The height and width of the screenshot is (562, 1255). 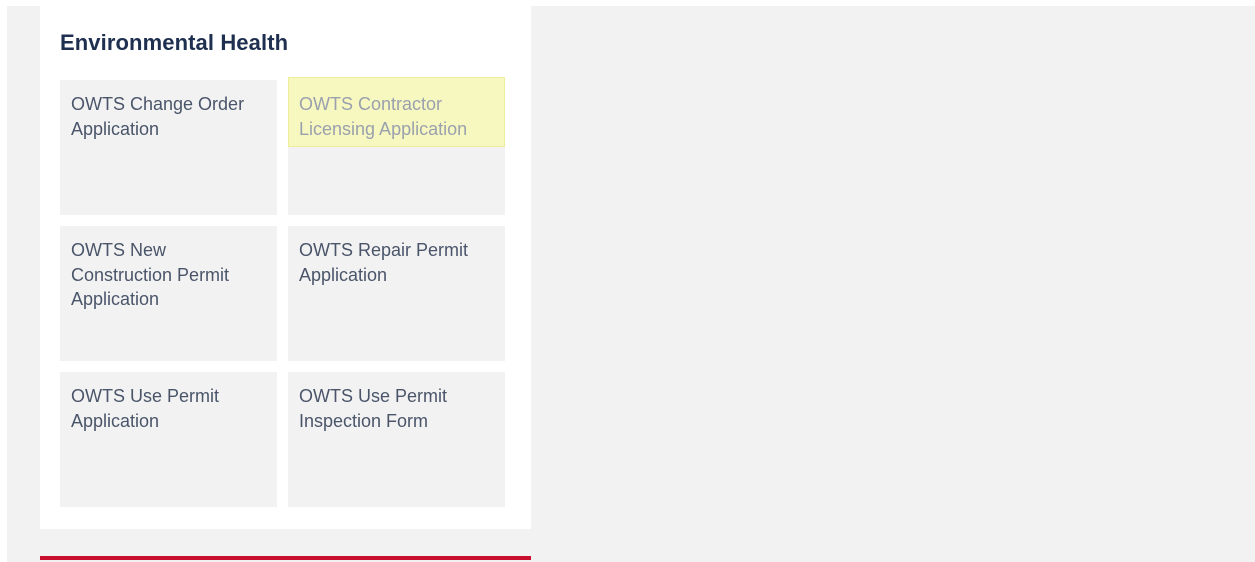 What do you see at coordinates (383, 116) in the screenshot?
I see `tile-label: OWTS Contractor Licensing Application` at bounding box center [383, 116].